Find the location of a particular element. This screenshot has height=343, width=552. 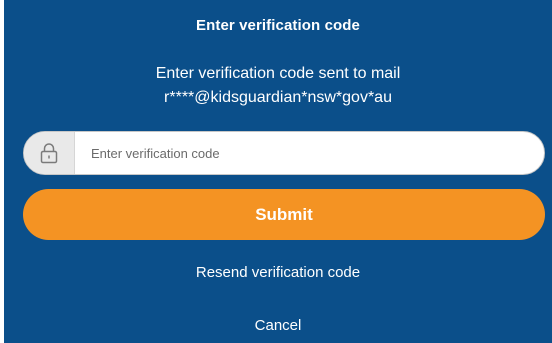

instruction-text: Enter verification code sent to mail is located at coordinates (278, 73).